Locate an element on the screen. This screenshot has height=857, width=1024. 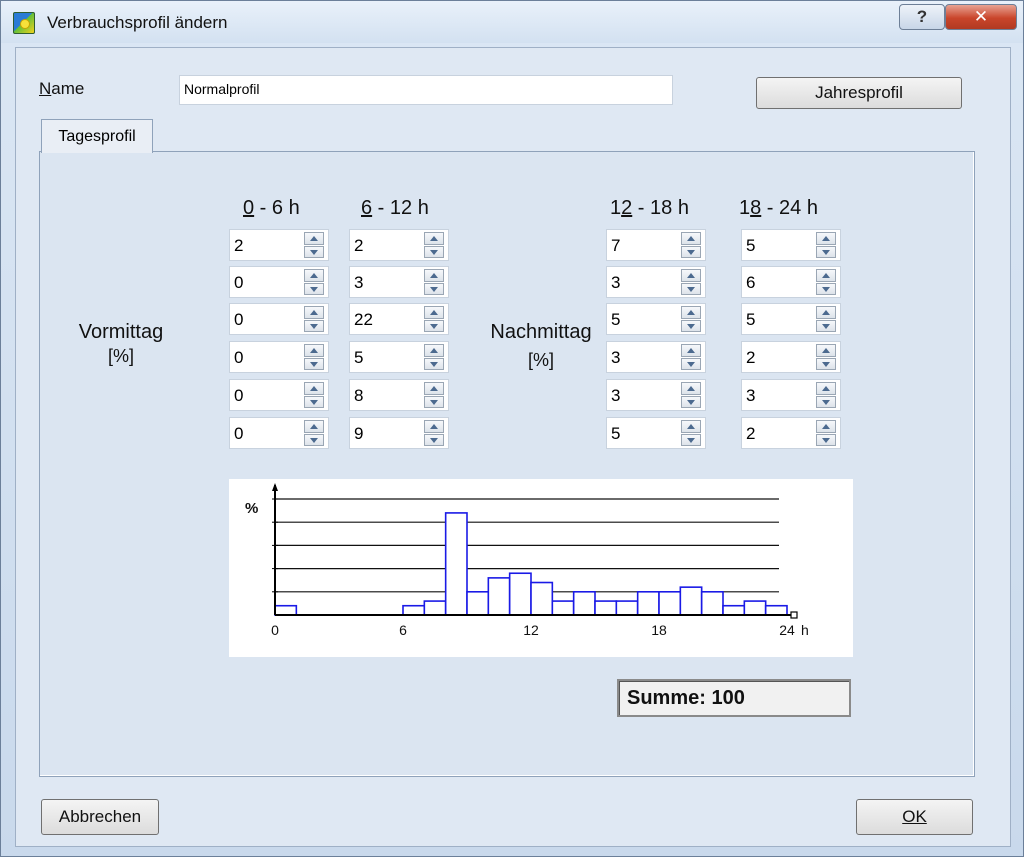
hour-value: 22 is located at coordinates (363, 320).